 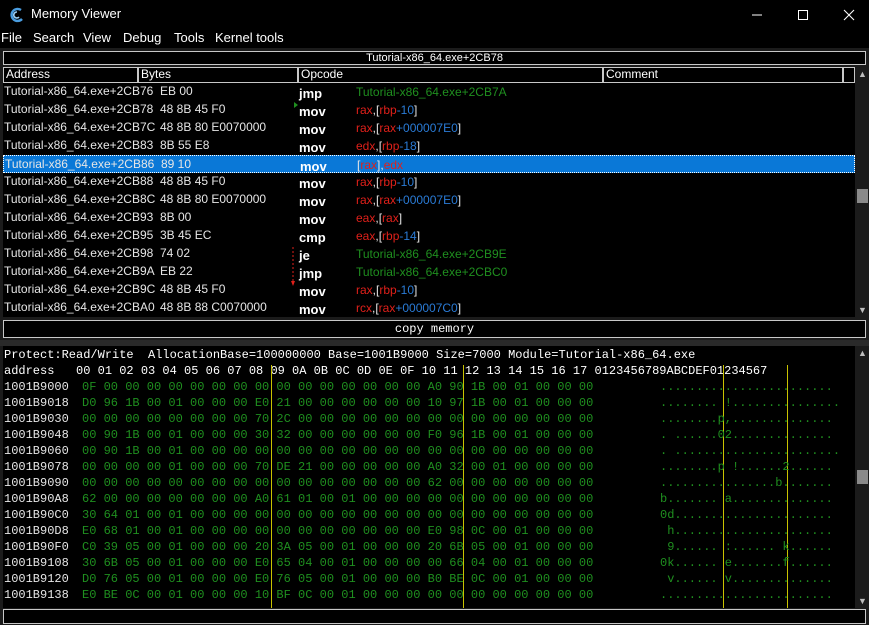 I want to click on menu-debug: Debug, so click(x=142, y=38).